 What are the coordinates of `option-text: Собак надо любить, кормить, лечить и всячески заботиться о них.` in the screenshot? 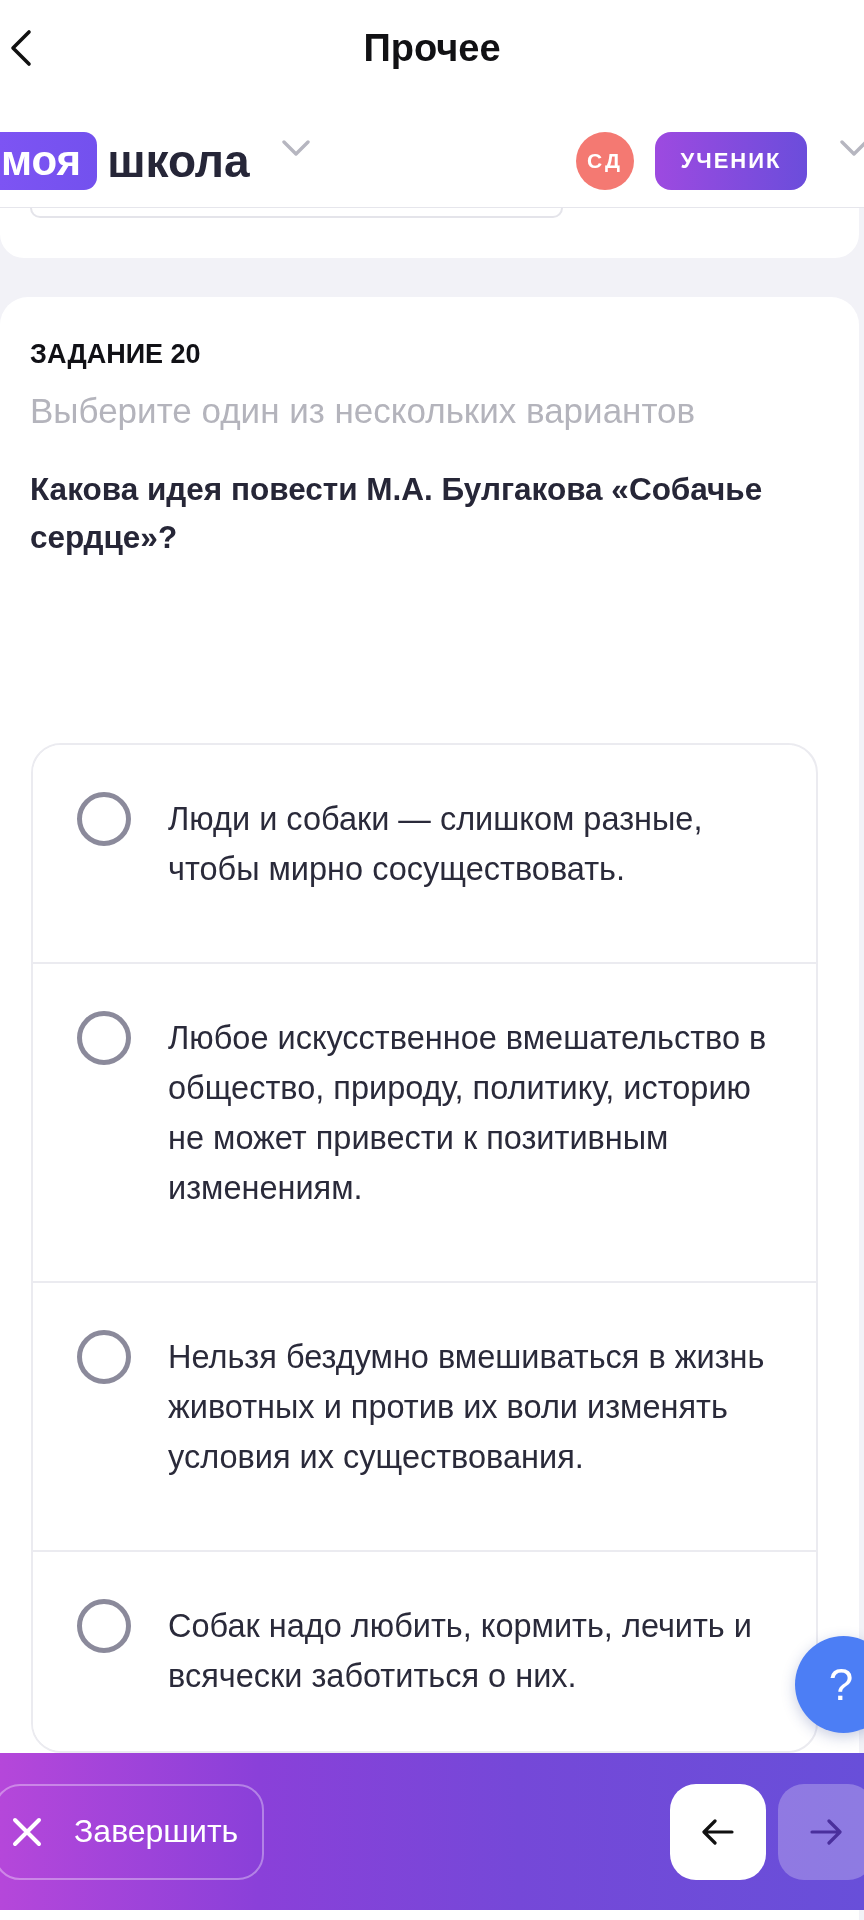 It's located at (460, 1651).